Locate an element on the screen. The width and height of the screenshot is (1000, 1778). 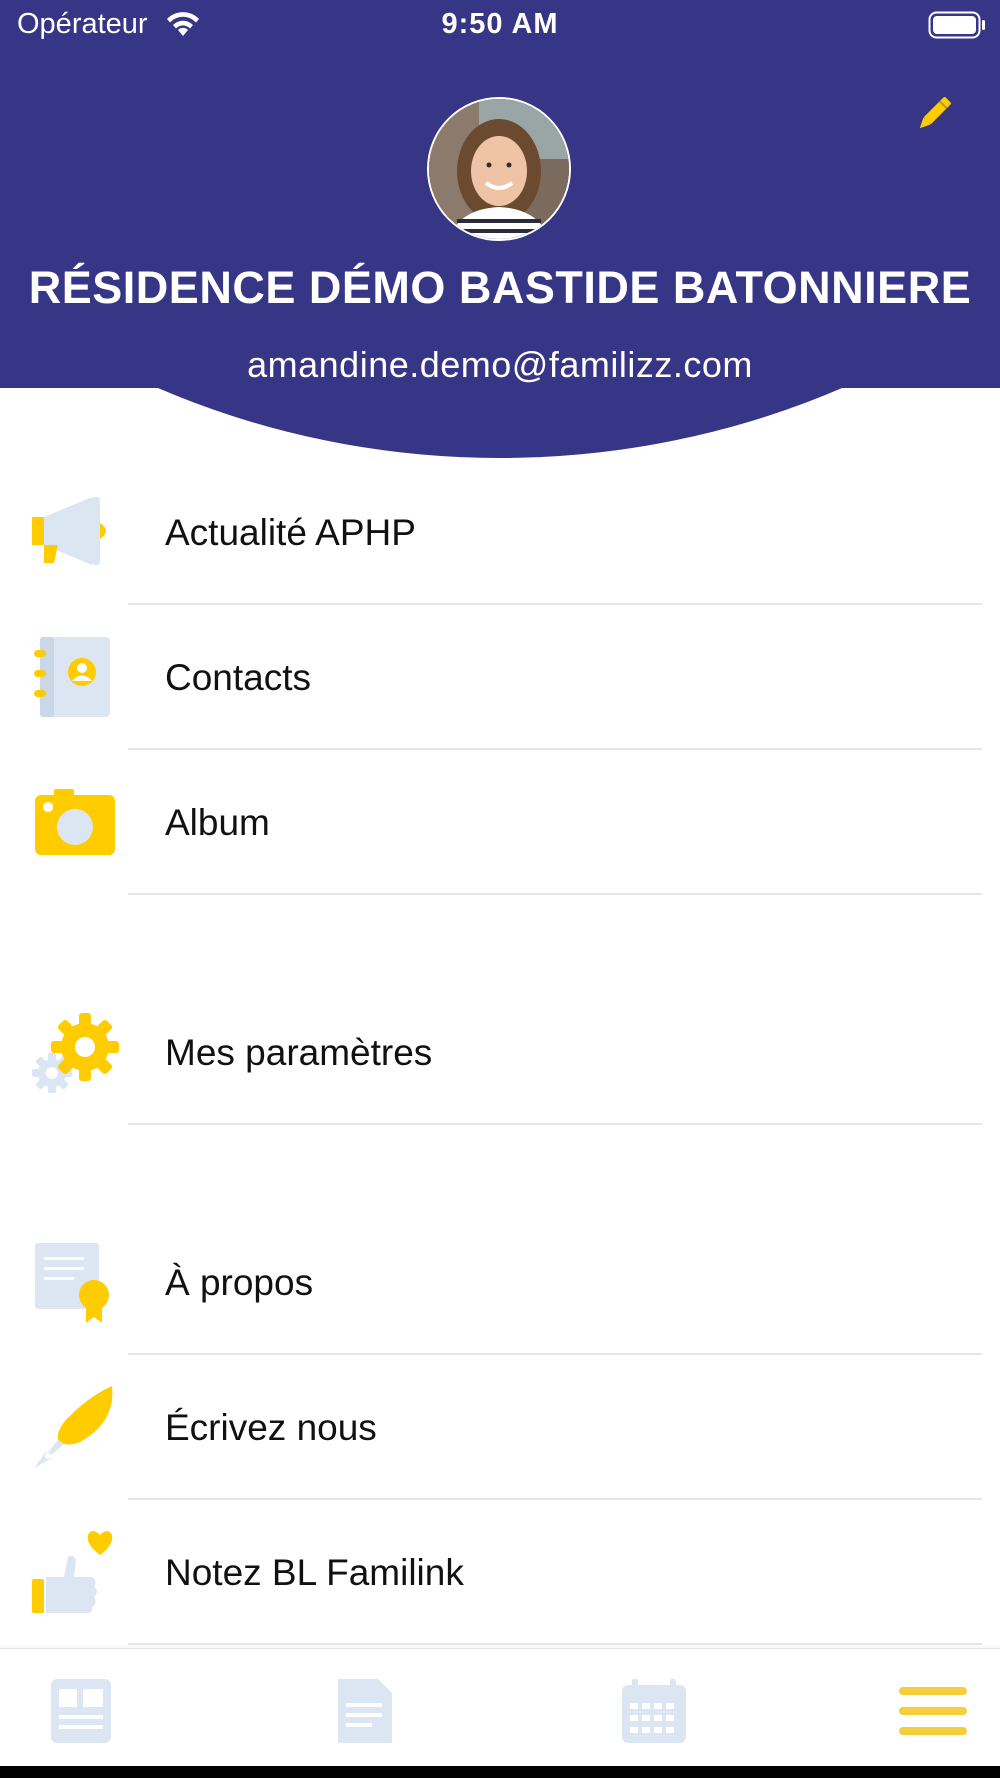
tab-news-icon is located at coordinates (81, 1711).